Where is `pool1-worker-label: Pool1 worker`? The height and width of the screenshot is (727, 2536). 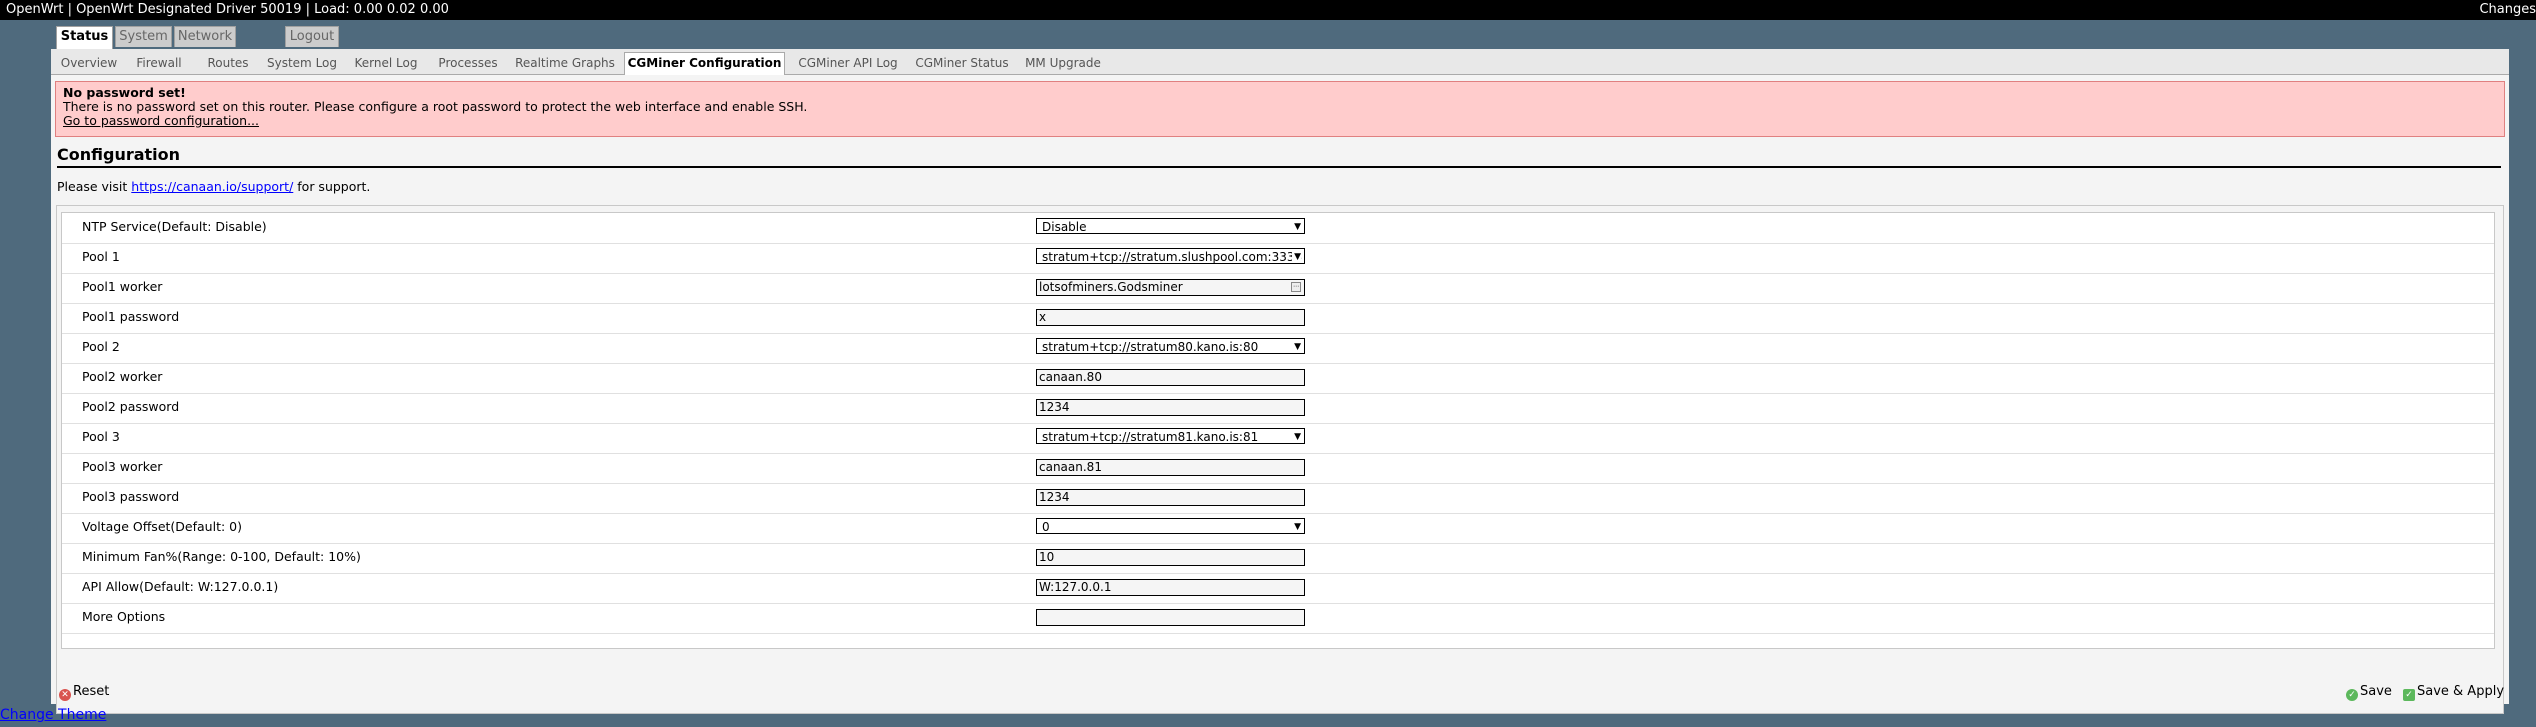
pool1-worker-label: Pool1 worker is located at coordinates (122, 286).